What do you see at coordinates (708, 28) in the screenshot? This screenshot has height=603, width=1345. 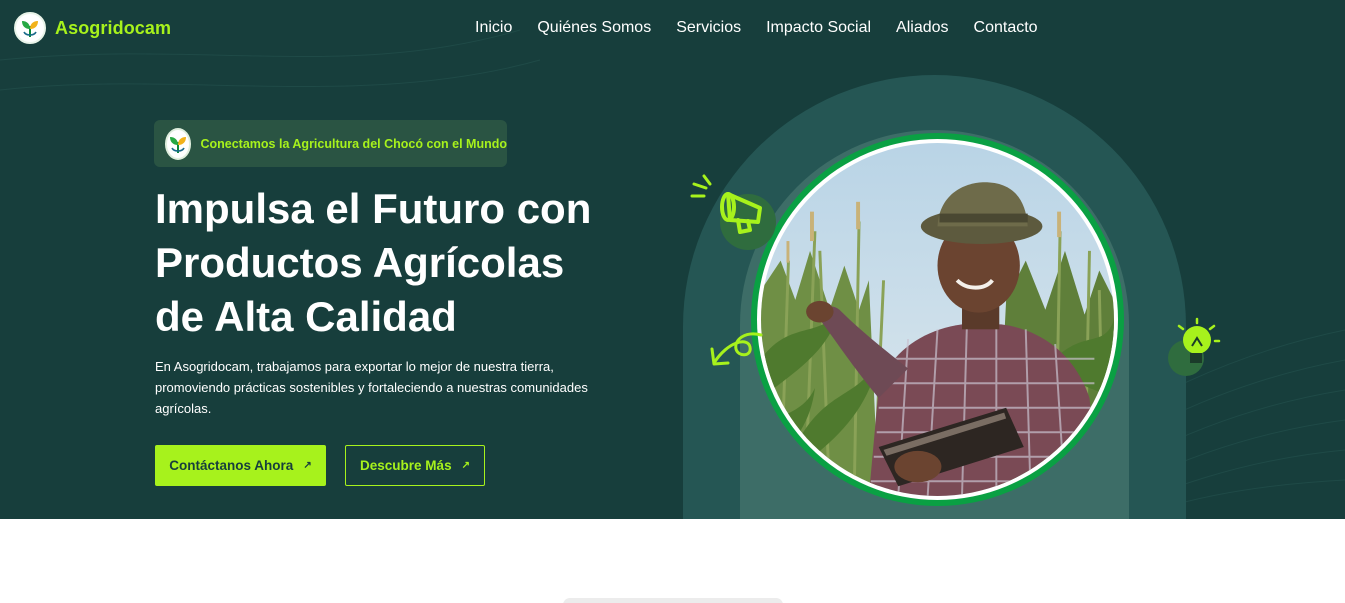 I see `nav-item-servicios: Servicios` at bounding box center [708, 28].